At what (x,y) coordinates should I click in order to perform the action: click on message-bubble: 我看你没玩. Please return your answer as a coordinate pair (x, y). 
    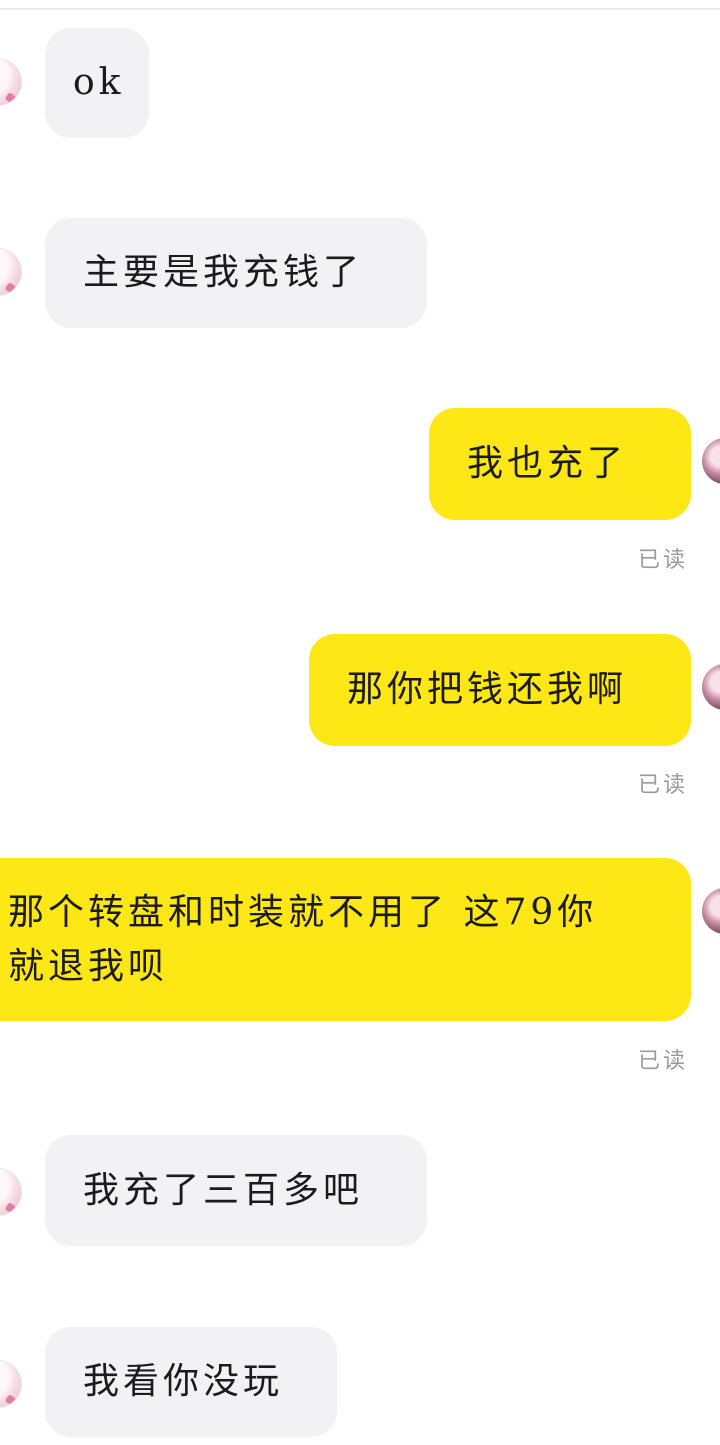
    Looking at the image, I should click on (191, 1382).